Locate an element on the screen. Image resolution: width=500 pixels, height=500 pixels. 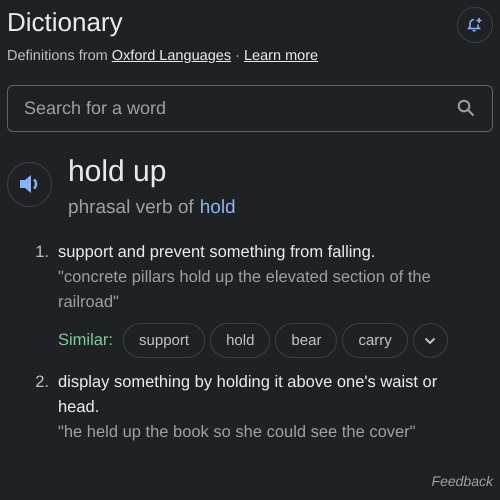
bell-plus-icon is located at coordinates (475, 25).